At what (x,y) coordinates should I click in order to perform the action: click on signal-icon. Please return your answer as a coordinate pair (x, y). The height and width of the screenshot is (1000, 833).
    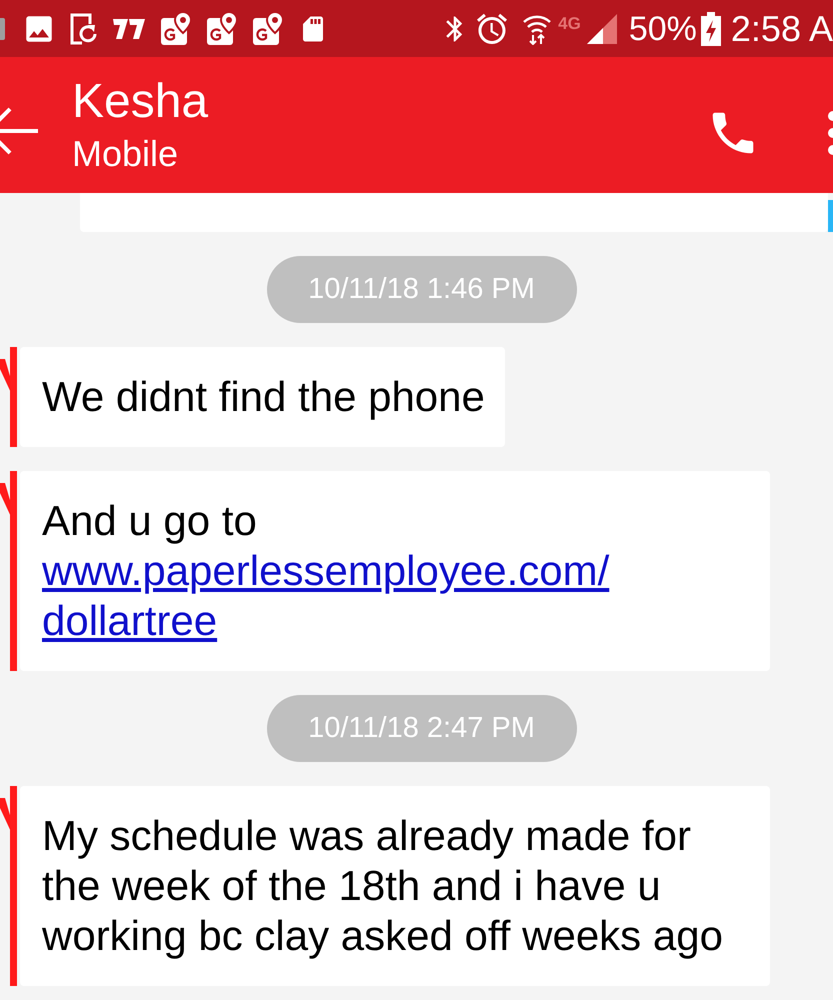
    Looking at the image, I should click on (601, 29).